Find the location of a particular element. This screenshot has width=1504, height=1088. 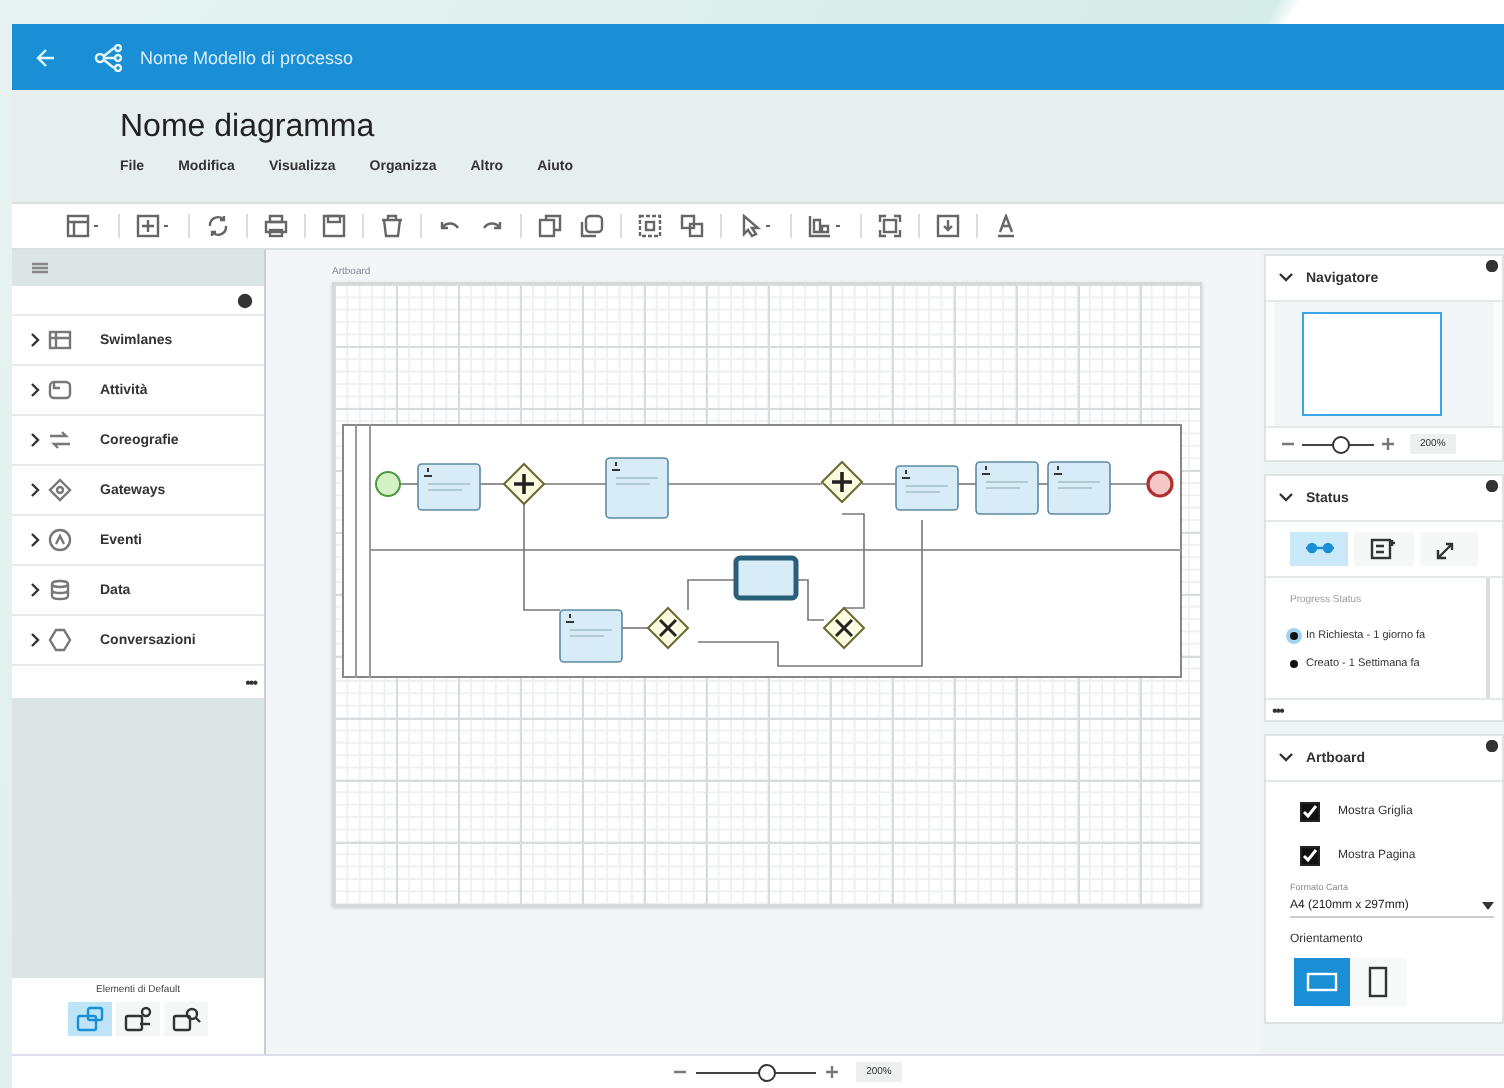

format-paint-icon is located at coordinates (1006, 226).